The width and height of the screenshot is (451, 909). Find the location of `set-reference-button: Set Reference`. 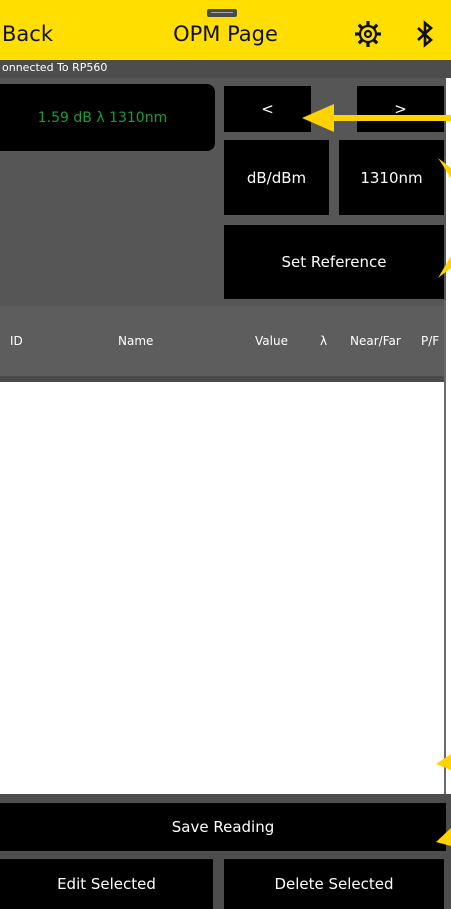

set-reference-button: Set Reference is located at coordinates (334, 262).